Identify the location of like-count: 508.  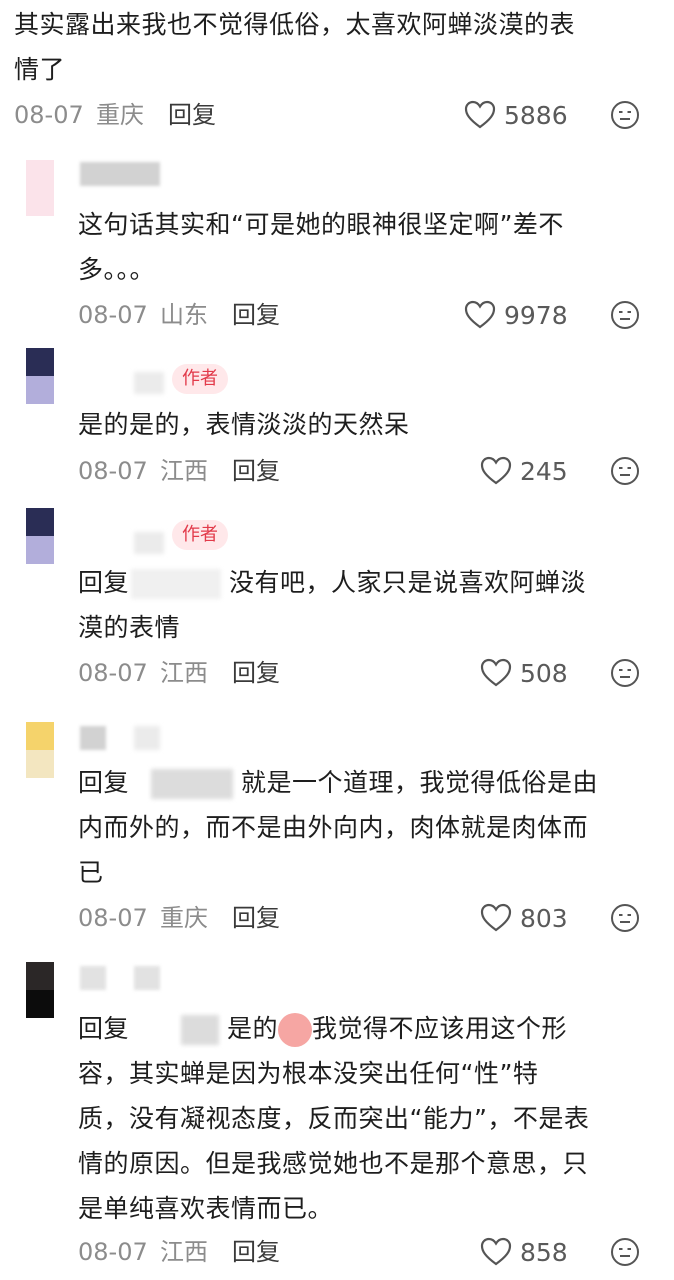
(544, 673).